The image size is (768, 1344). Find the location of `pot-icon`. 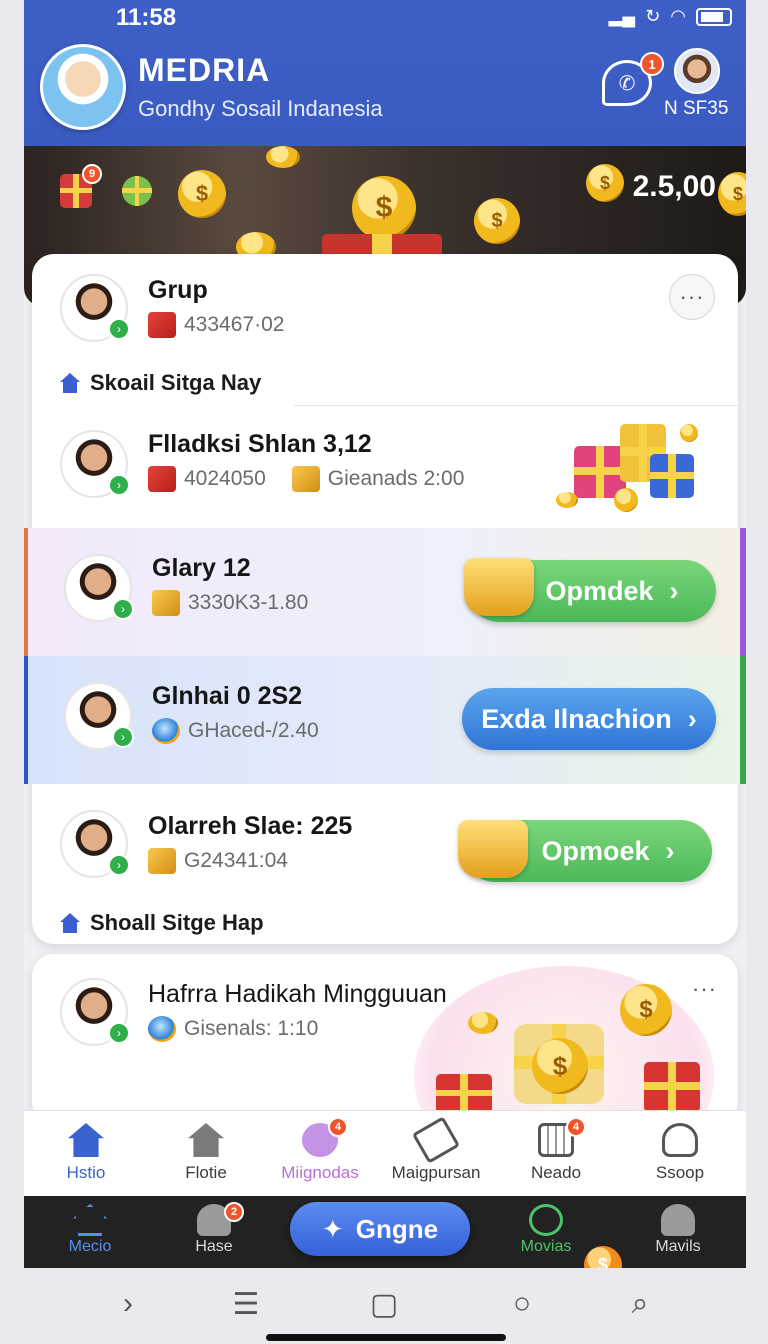

pot-icon is located at coordinates (137, 191).